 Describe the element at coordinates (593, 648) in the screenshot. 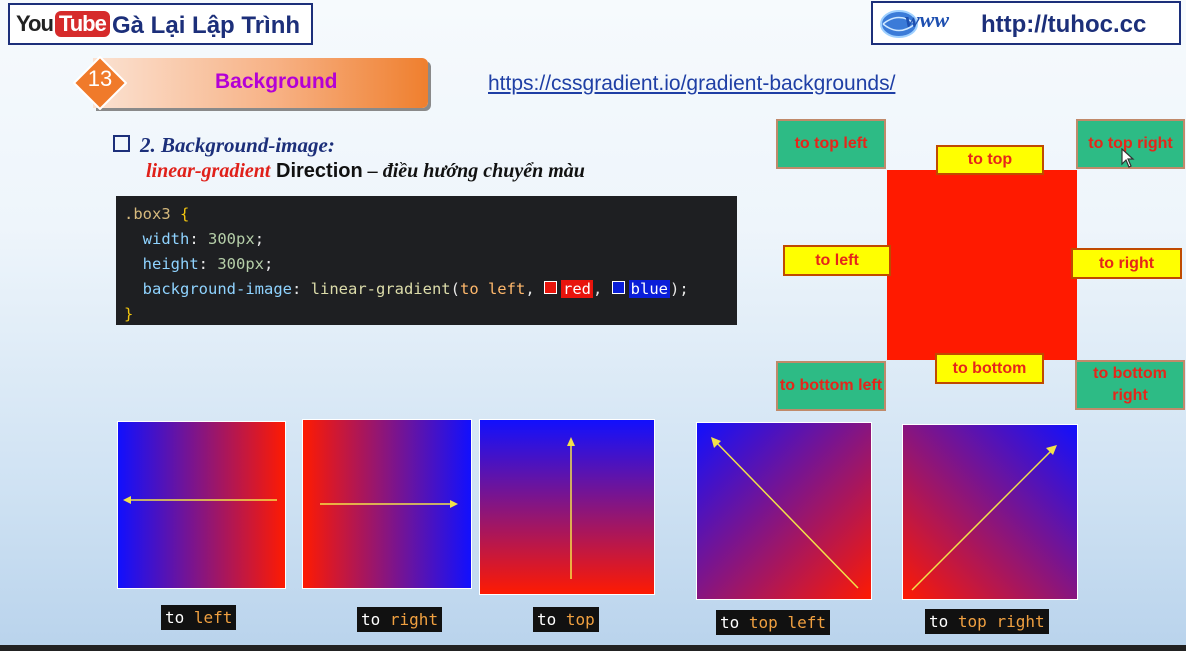

I see `video-bottom-bar` at that location.